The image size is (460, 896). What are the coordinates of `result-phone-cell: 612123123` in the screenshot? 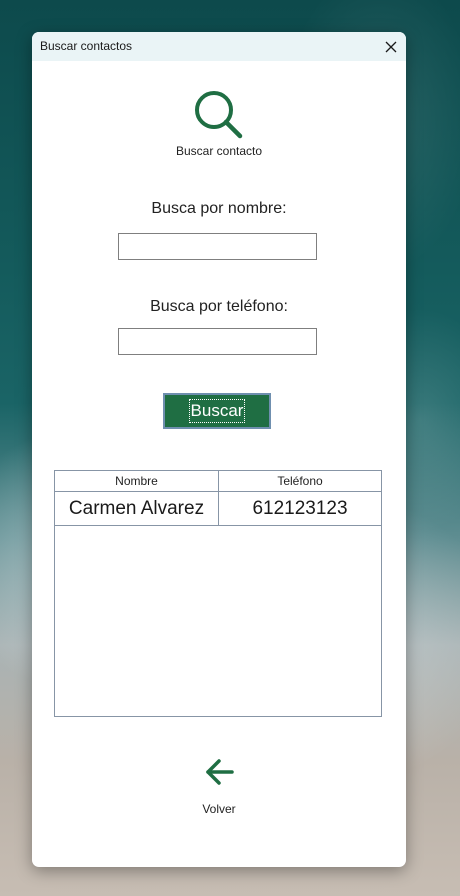 It's located at (300, 509).